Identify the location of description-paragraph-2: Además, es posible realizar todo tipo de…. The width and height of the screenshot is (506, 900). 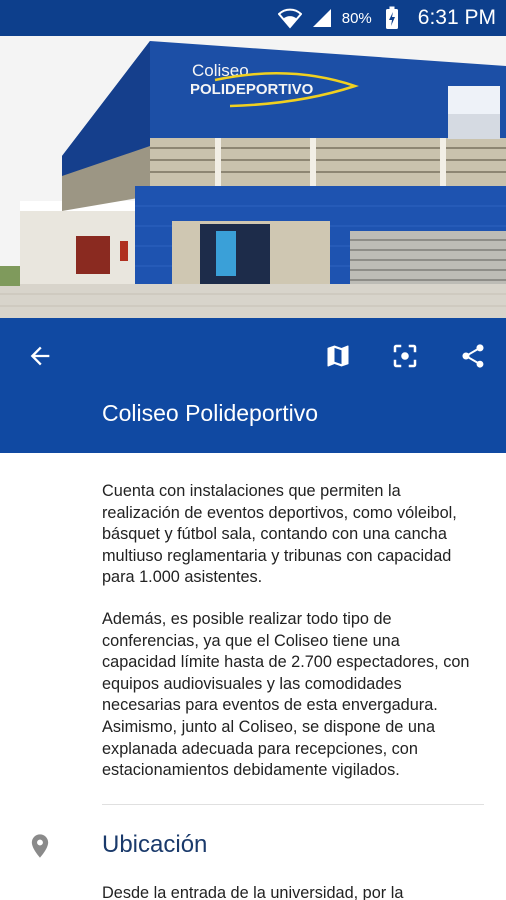
(286, 695).